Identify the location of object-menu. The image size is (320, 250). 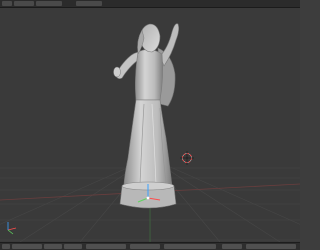
(73, 246).